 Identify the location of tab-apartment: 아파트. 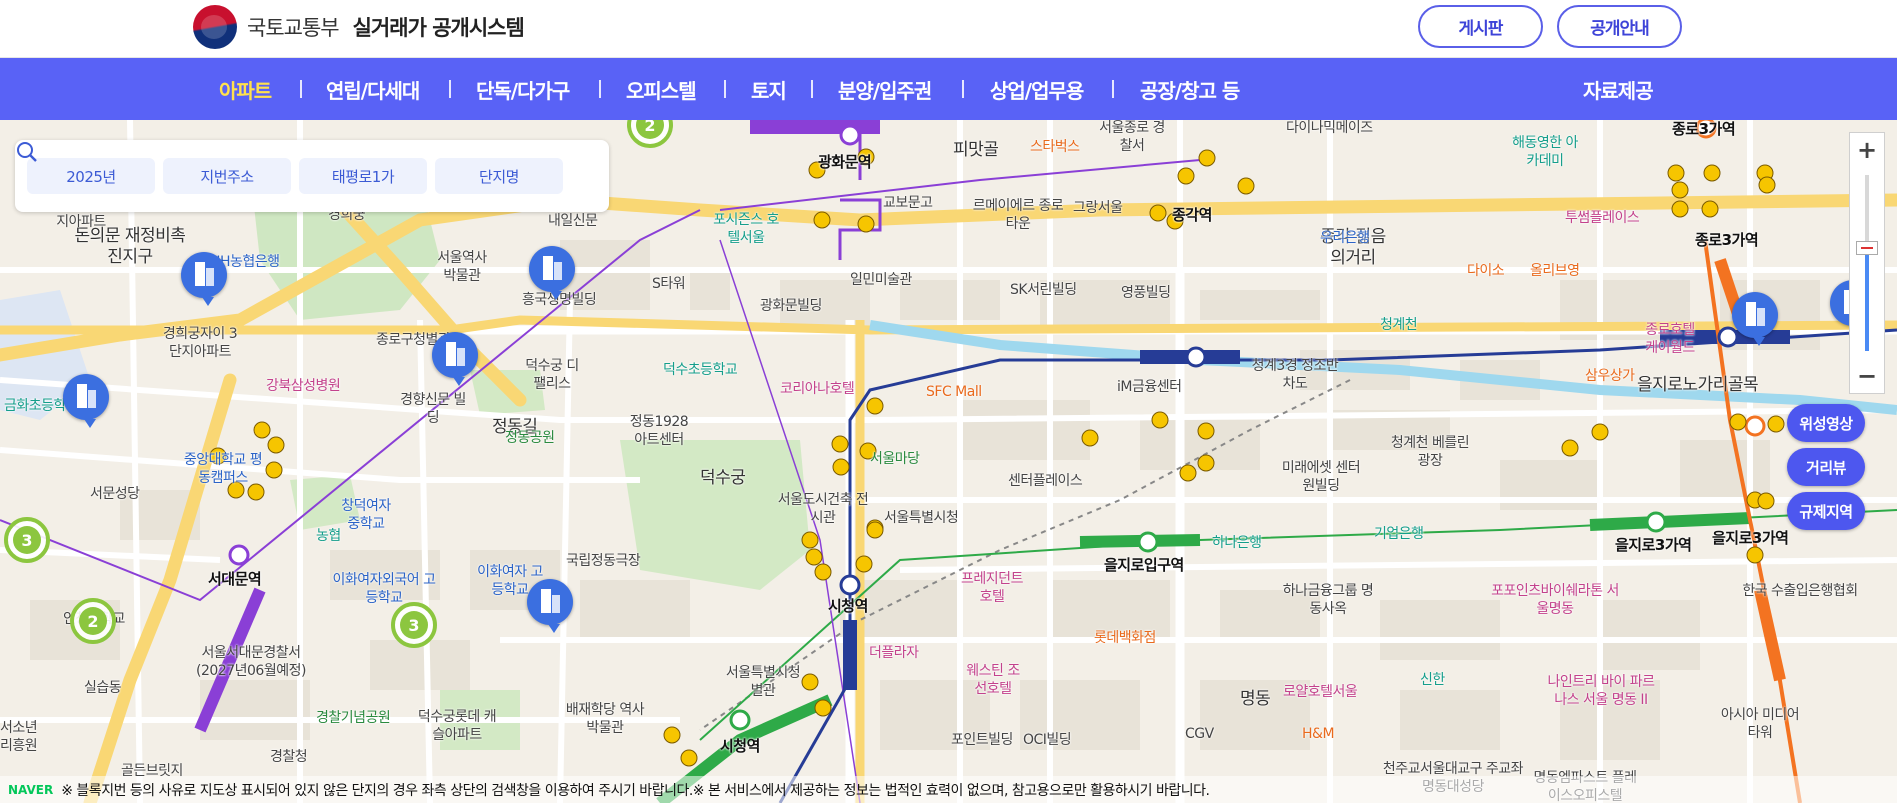
(245, 89).